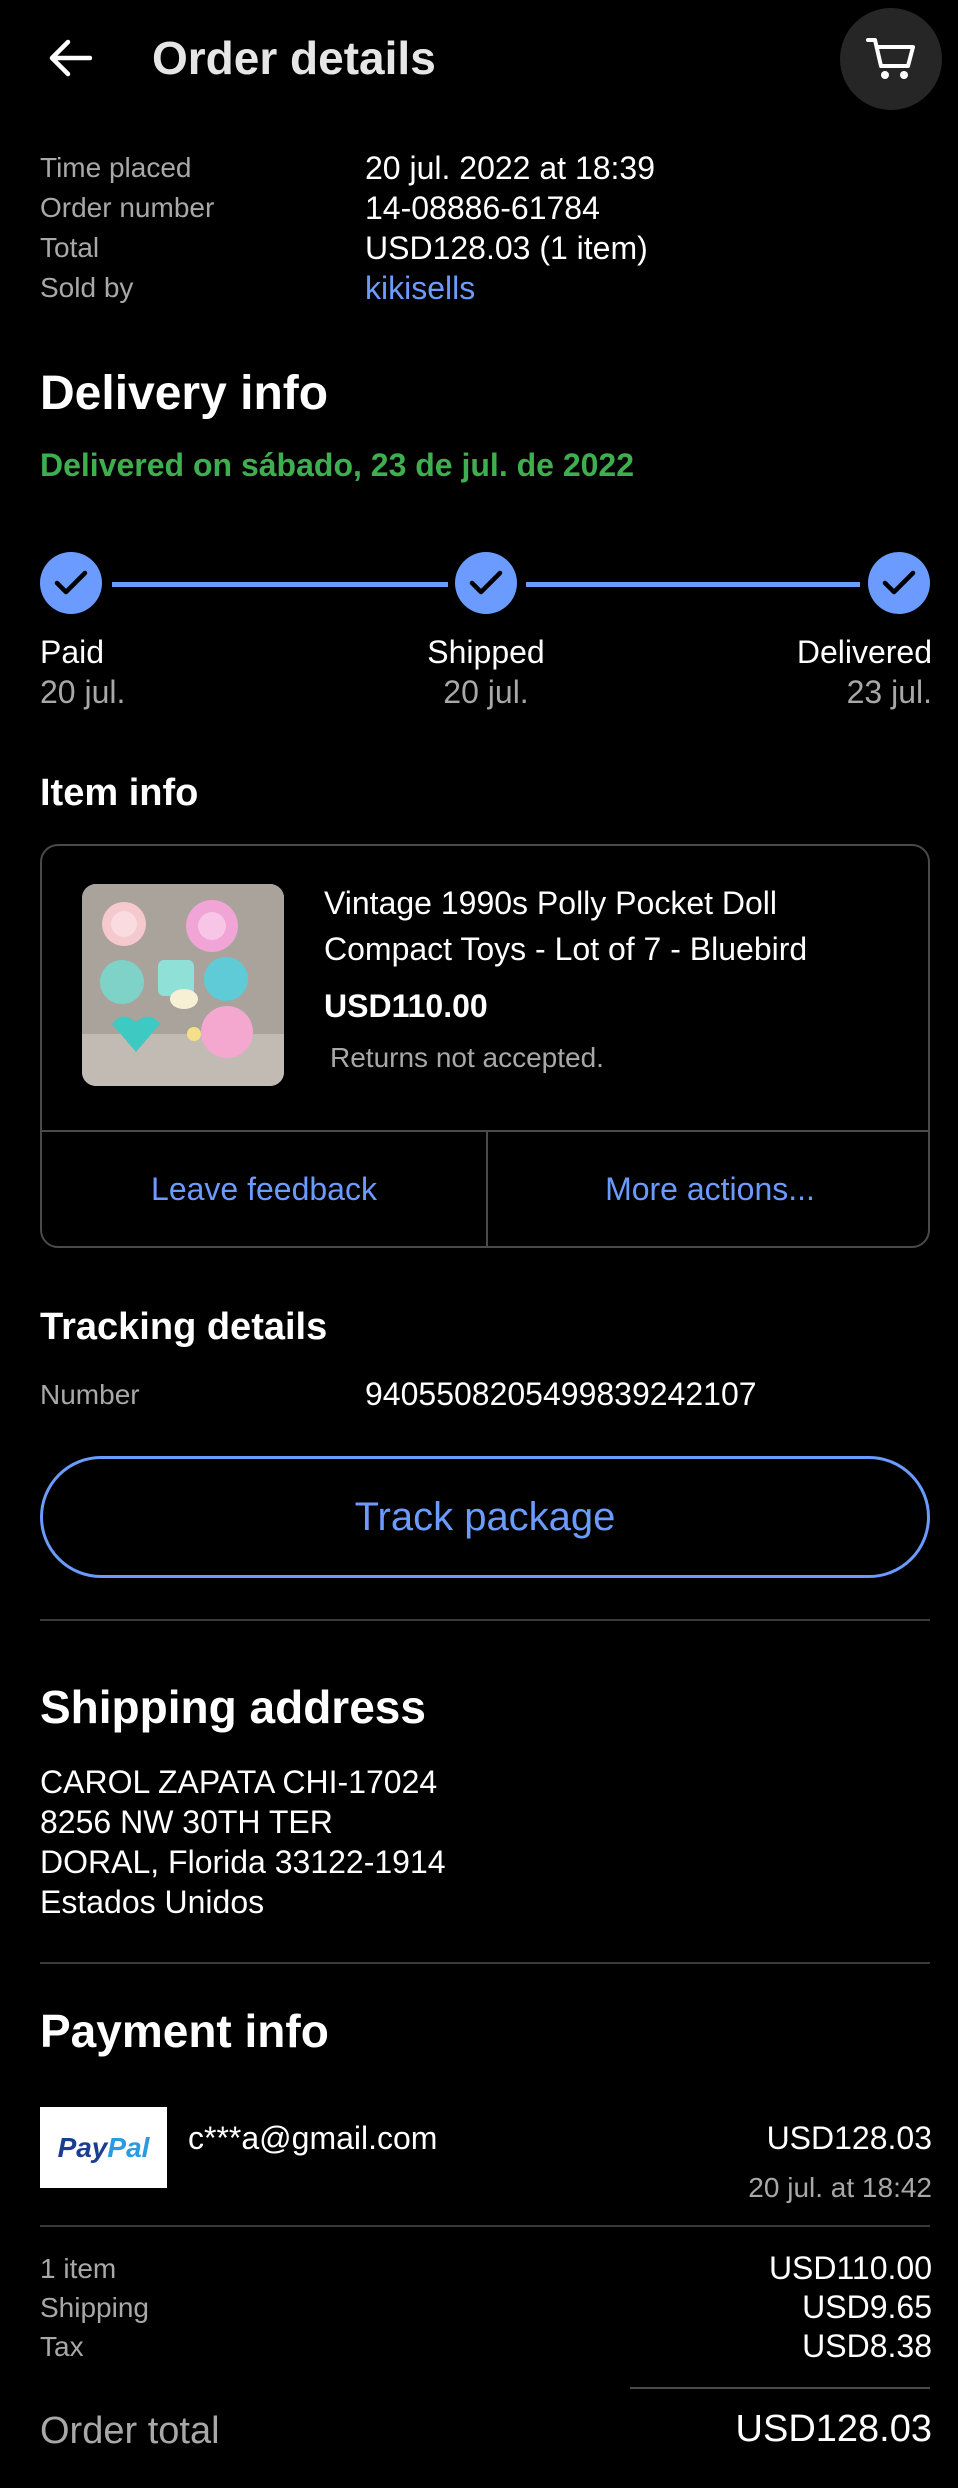  I want to click on paypal-logo-pal: Pal, so click(128, 2147).